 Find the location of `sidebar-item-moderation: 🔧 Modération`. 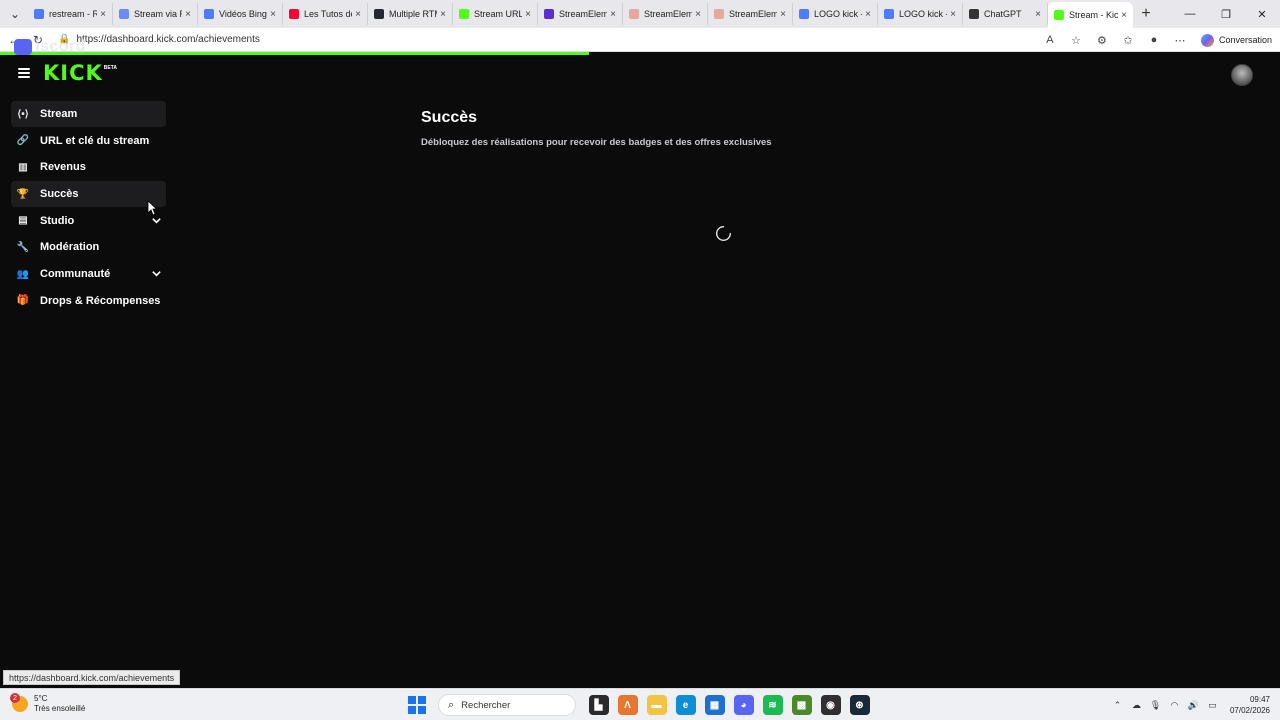

sidebar-item-moderation: 🔧 Modération is located at coordinates (88, 247).